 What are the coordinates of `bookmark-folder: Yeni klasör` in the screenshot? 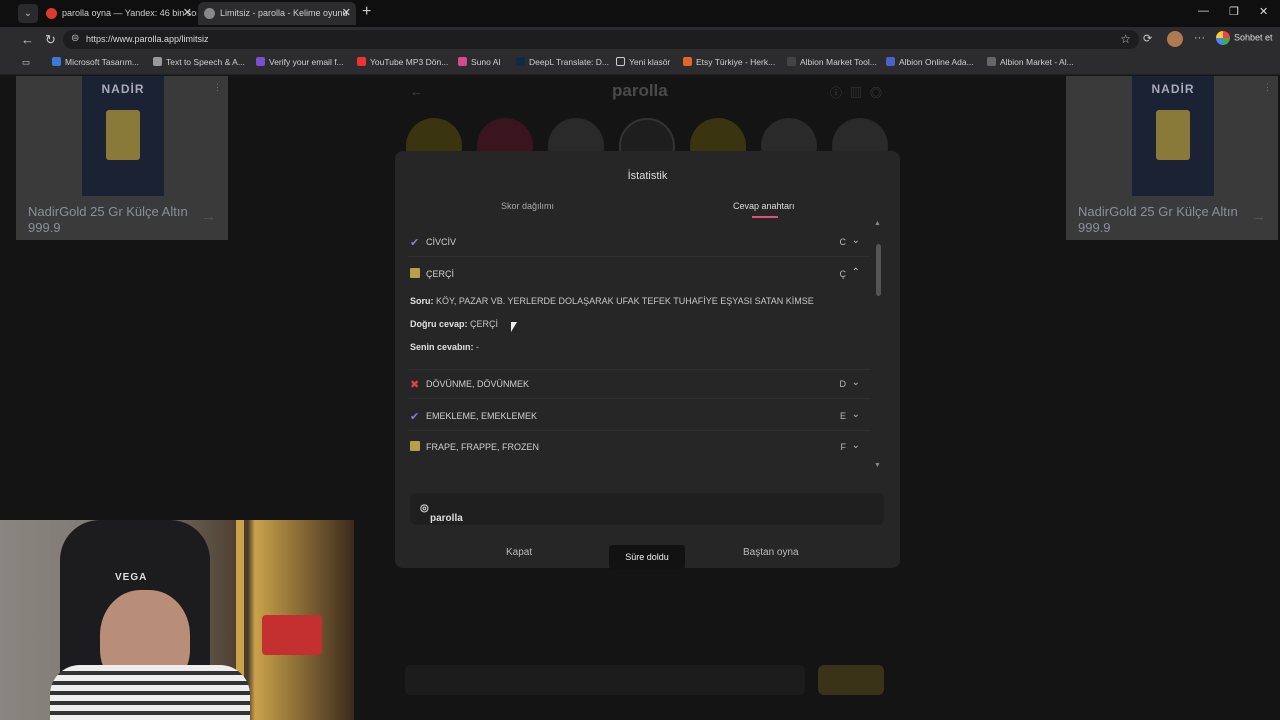 It's located at (643, 62).